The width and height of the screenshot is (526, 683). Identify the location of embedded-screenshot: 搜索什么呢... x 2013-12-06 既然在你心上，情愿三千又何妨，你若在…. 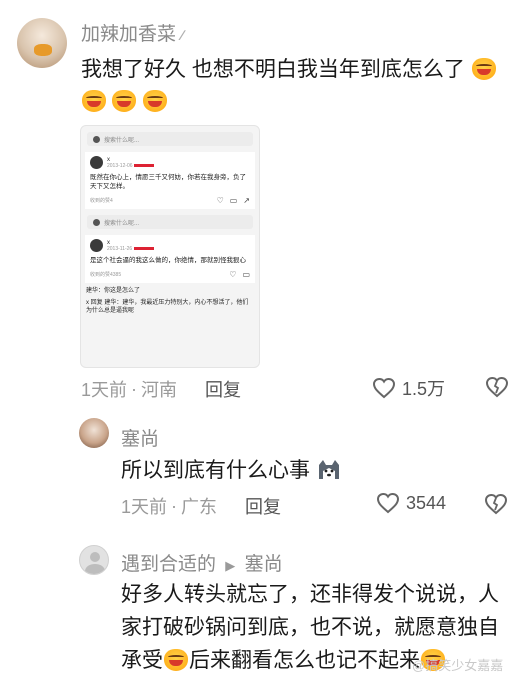
(170, 246).